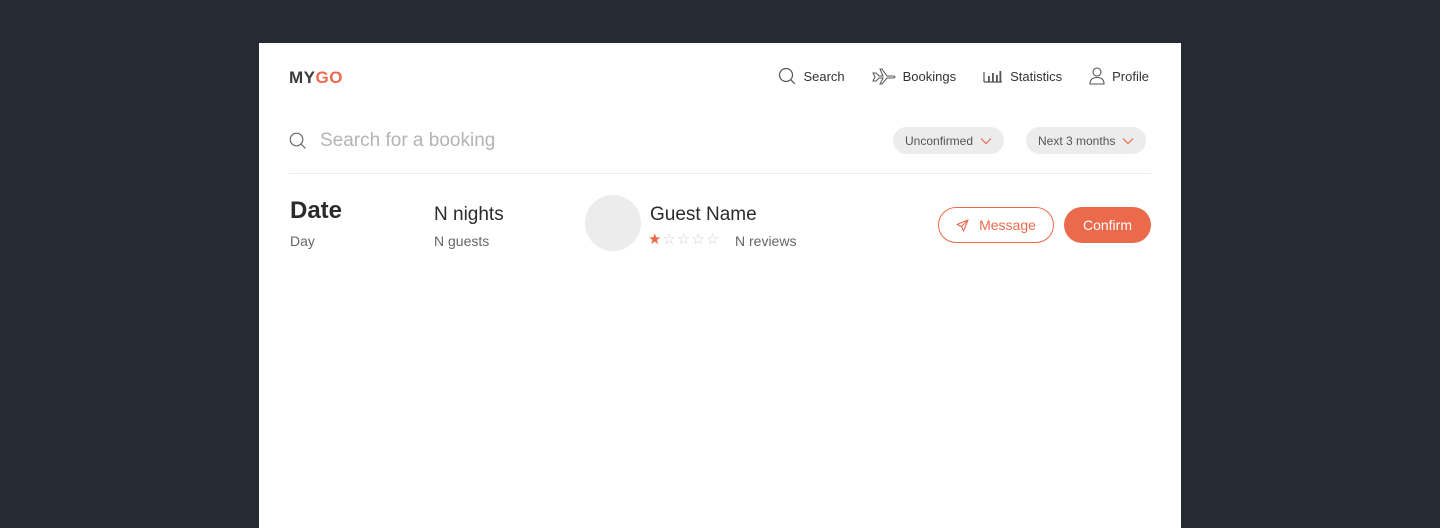 This screenshot has height=528, width=1440. What do you see at coordinates (1036, 76) in the screenshot?
I see `nav-statistics-label: Statistics` at bounding box center [1036, 76].